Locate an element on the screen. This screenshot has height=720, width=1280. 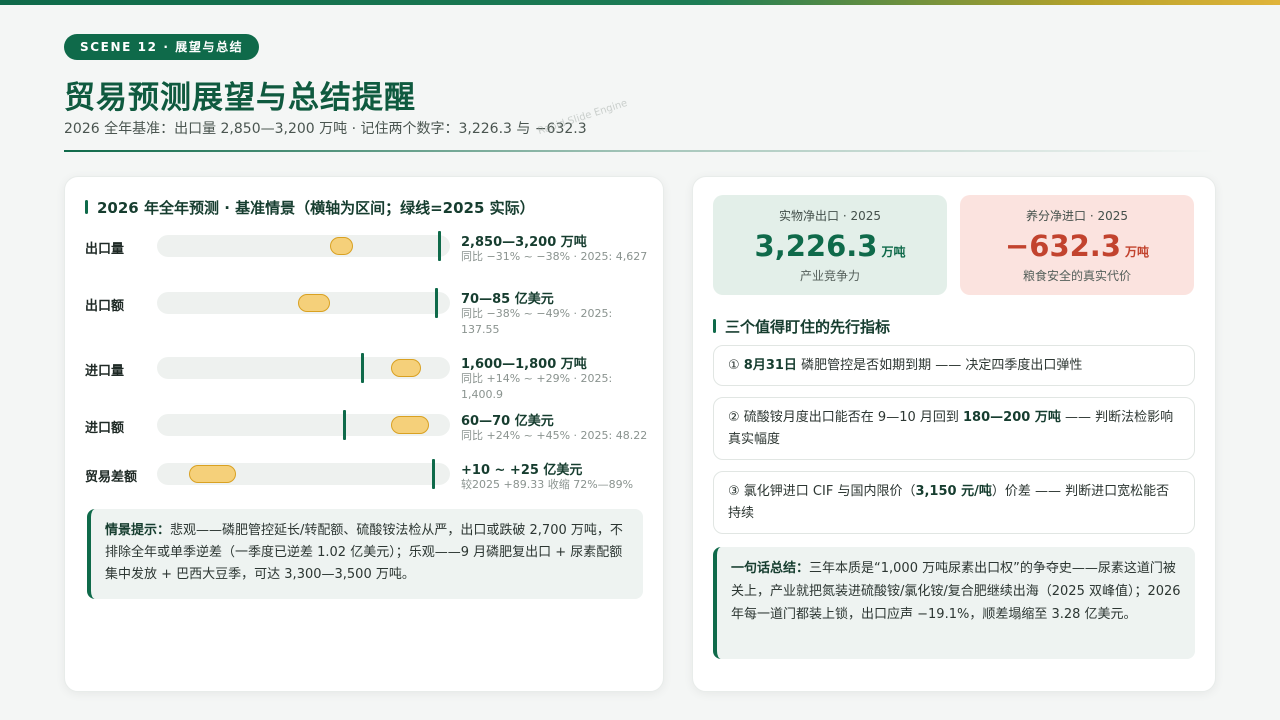
net-export-caption: 产业竞争力 is located at coordinates (829, 276).